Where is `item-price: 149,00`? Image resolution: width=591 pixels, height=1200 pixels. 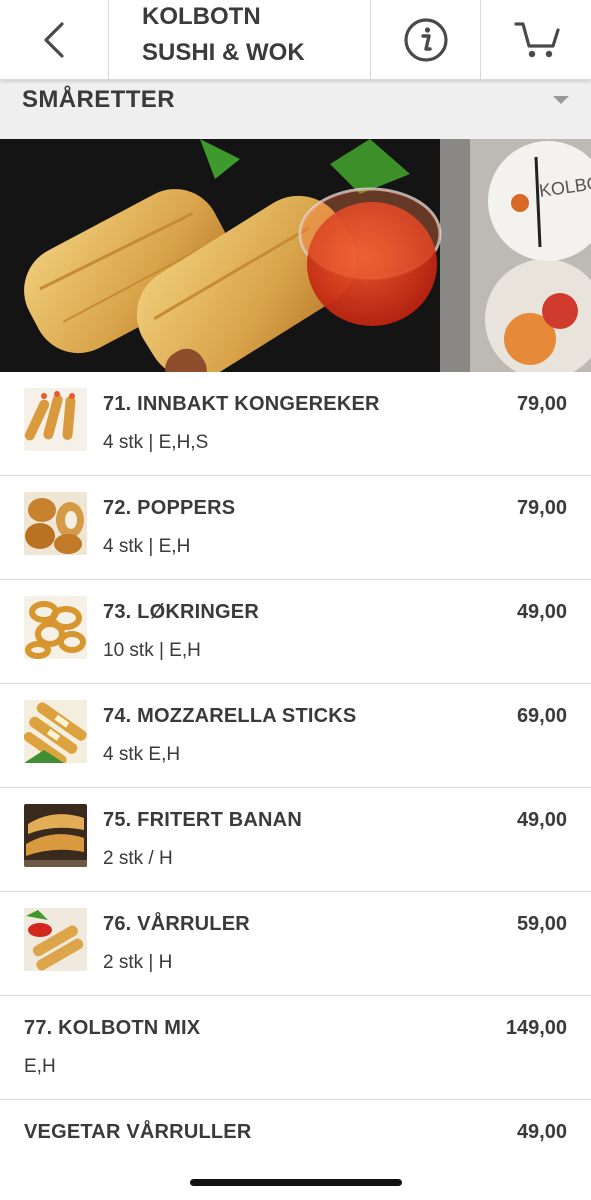
item-price: 149,00 is located at coordinates (536, 1028).